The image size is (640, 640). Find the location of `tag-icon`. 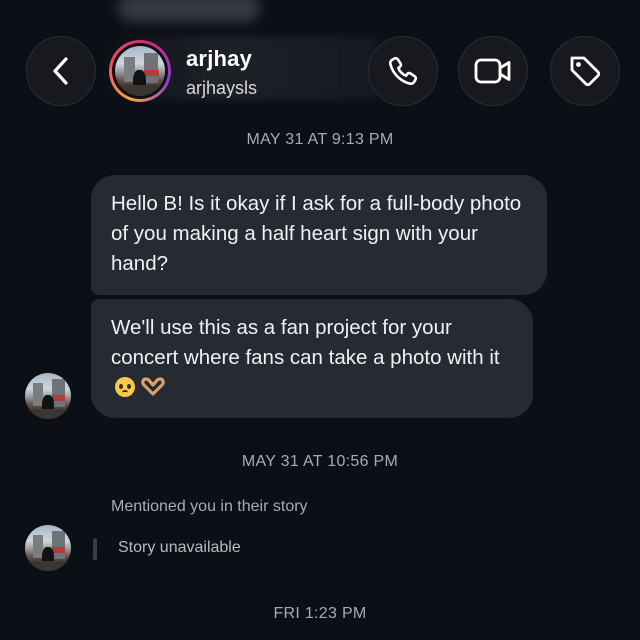

tag-icon is located at coordinates (585, 71).